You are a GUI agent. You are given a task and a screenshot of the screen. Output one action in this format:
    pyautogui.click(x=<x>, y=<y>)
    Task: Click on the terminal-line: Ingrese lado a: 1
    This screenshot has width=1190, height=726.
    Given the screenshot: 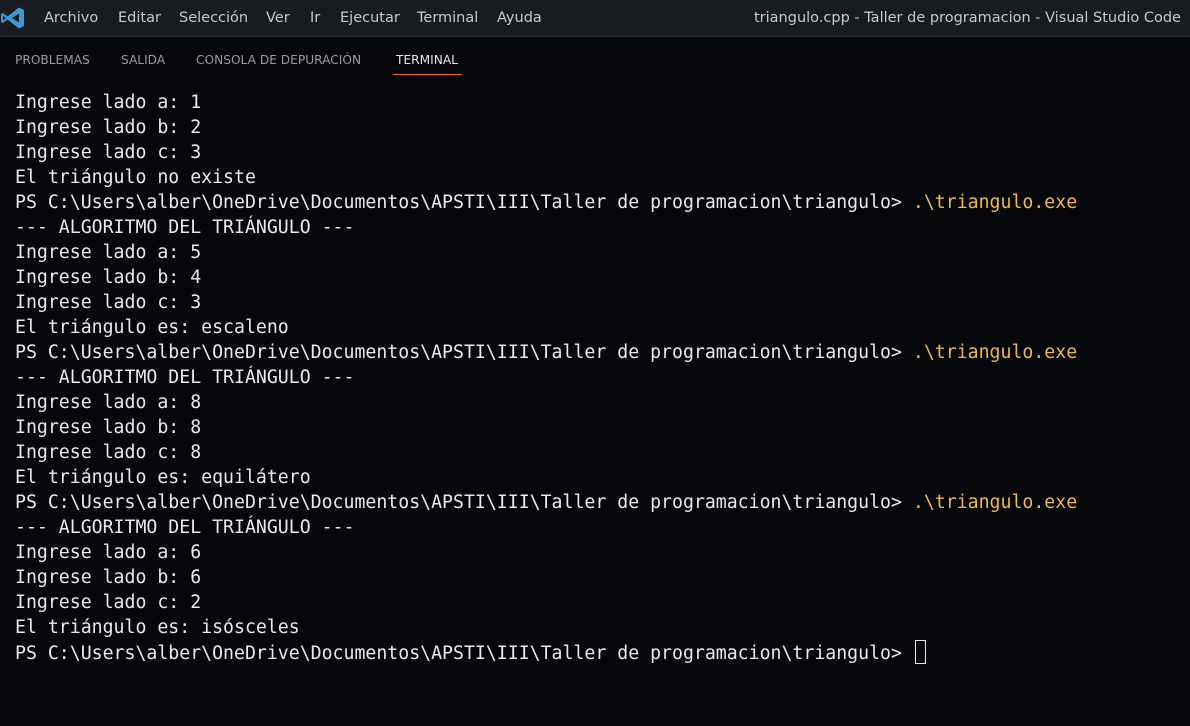 What is the action you would take?
    pyautogui.click(x=600, y=102)
    